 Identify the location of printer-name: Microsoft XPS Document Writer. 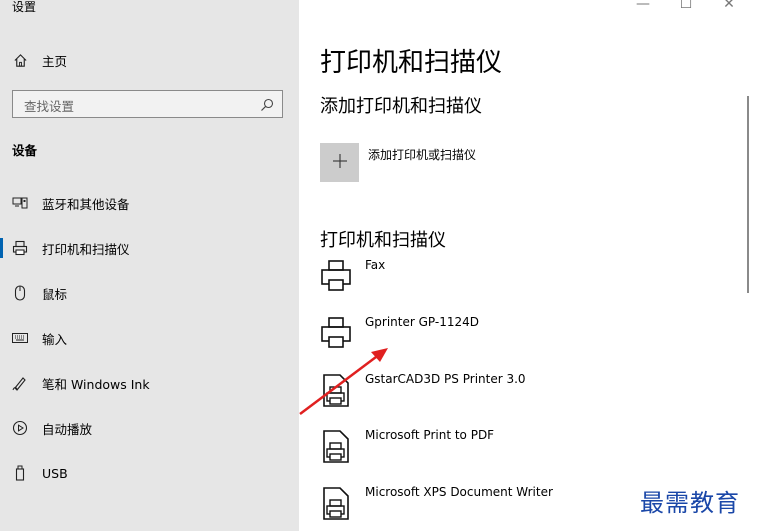
(459, 492).